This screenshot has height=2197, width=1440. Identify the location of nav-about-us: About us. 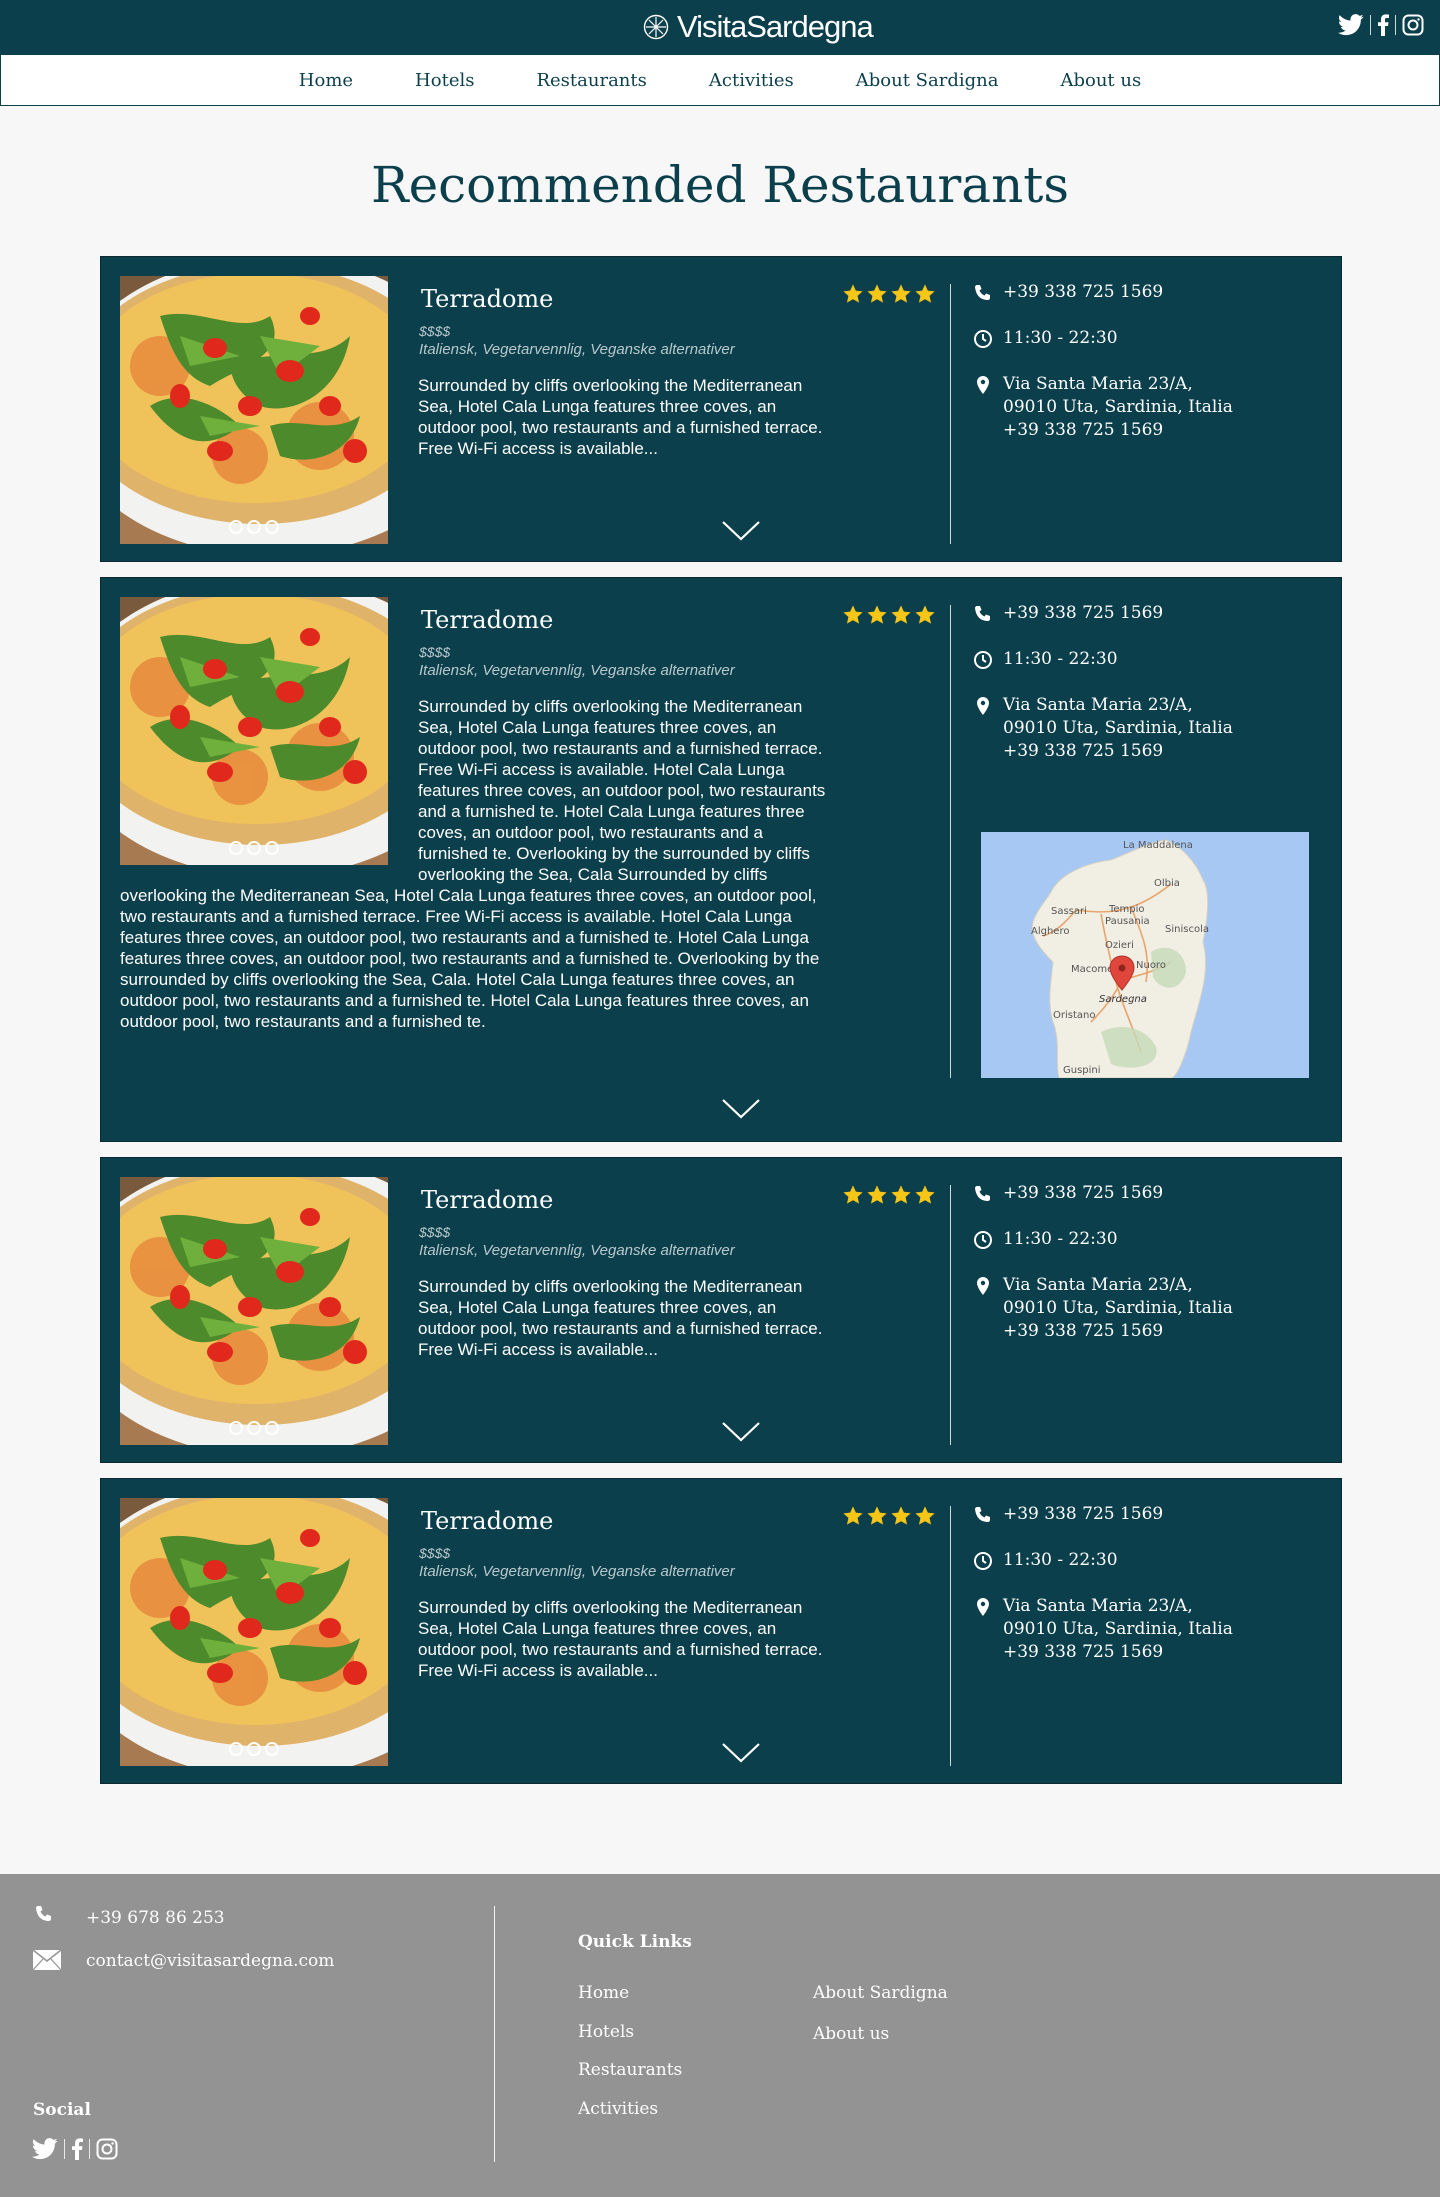
(1100, 80).